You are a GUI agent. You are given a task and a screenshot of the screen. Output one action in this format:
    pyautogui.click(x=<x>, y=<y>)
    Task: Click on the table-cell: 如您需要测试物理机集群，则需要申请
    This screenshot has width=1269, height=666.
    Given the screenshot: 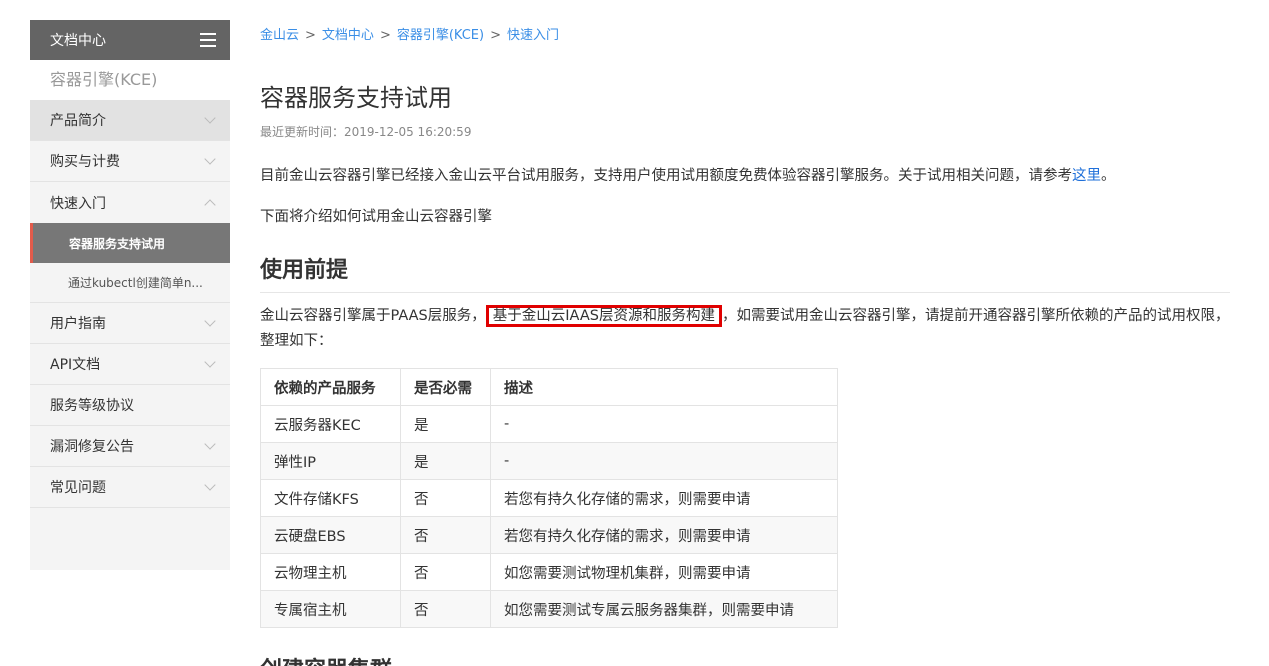 What is the action you would take?
    pyautogui.click(x=664, y=572)
    